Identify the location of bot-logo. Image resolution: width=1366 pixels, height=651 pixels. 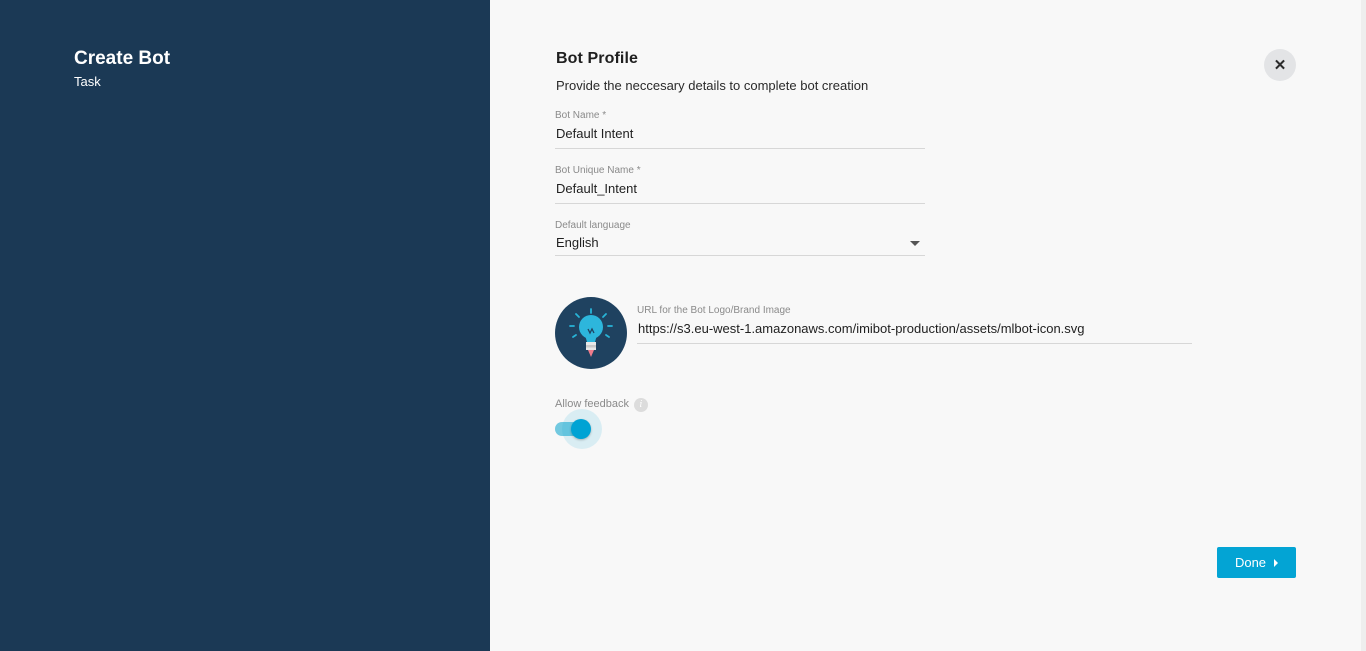
(591, 333).